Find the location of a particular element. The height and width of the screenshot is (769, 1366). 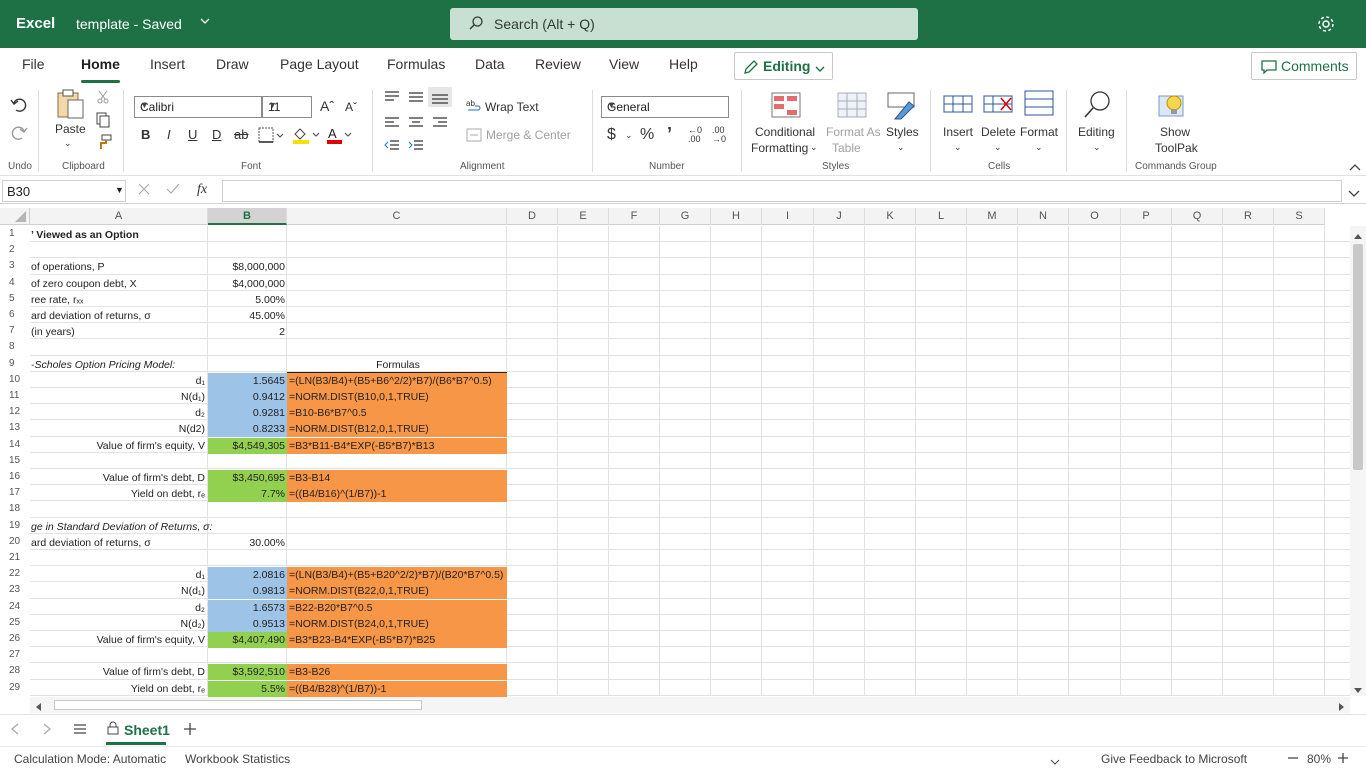

cell-a1: ’ Viewed as an Option is located at coordinates (119, 235).